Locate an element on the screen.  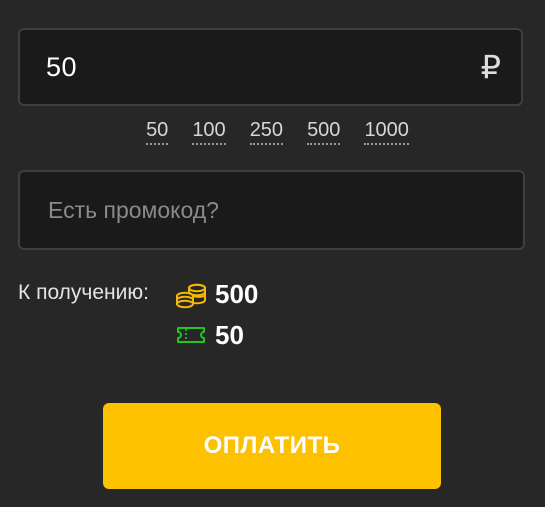
pay-button: ОПЛАТИТЬ is located at coordinates (272, 446).